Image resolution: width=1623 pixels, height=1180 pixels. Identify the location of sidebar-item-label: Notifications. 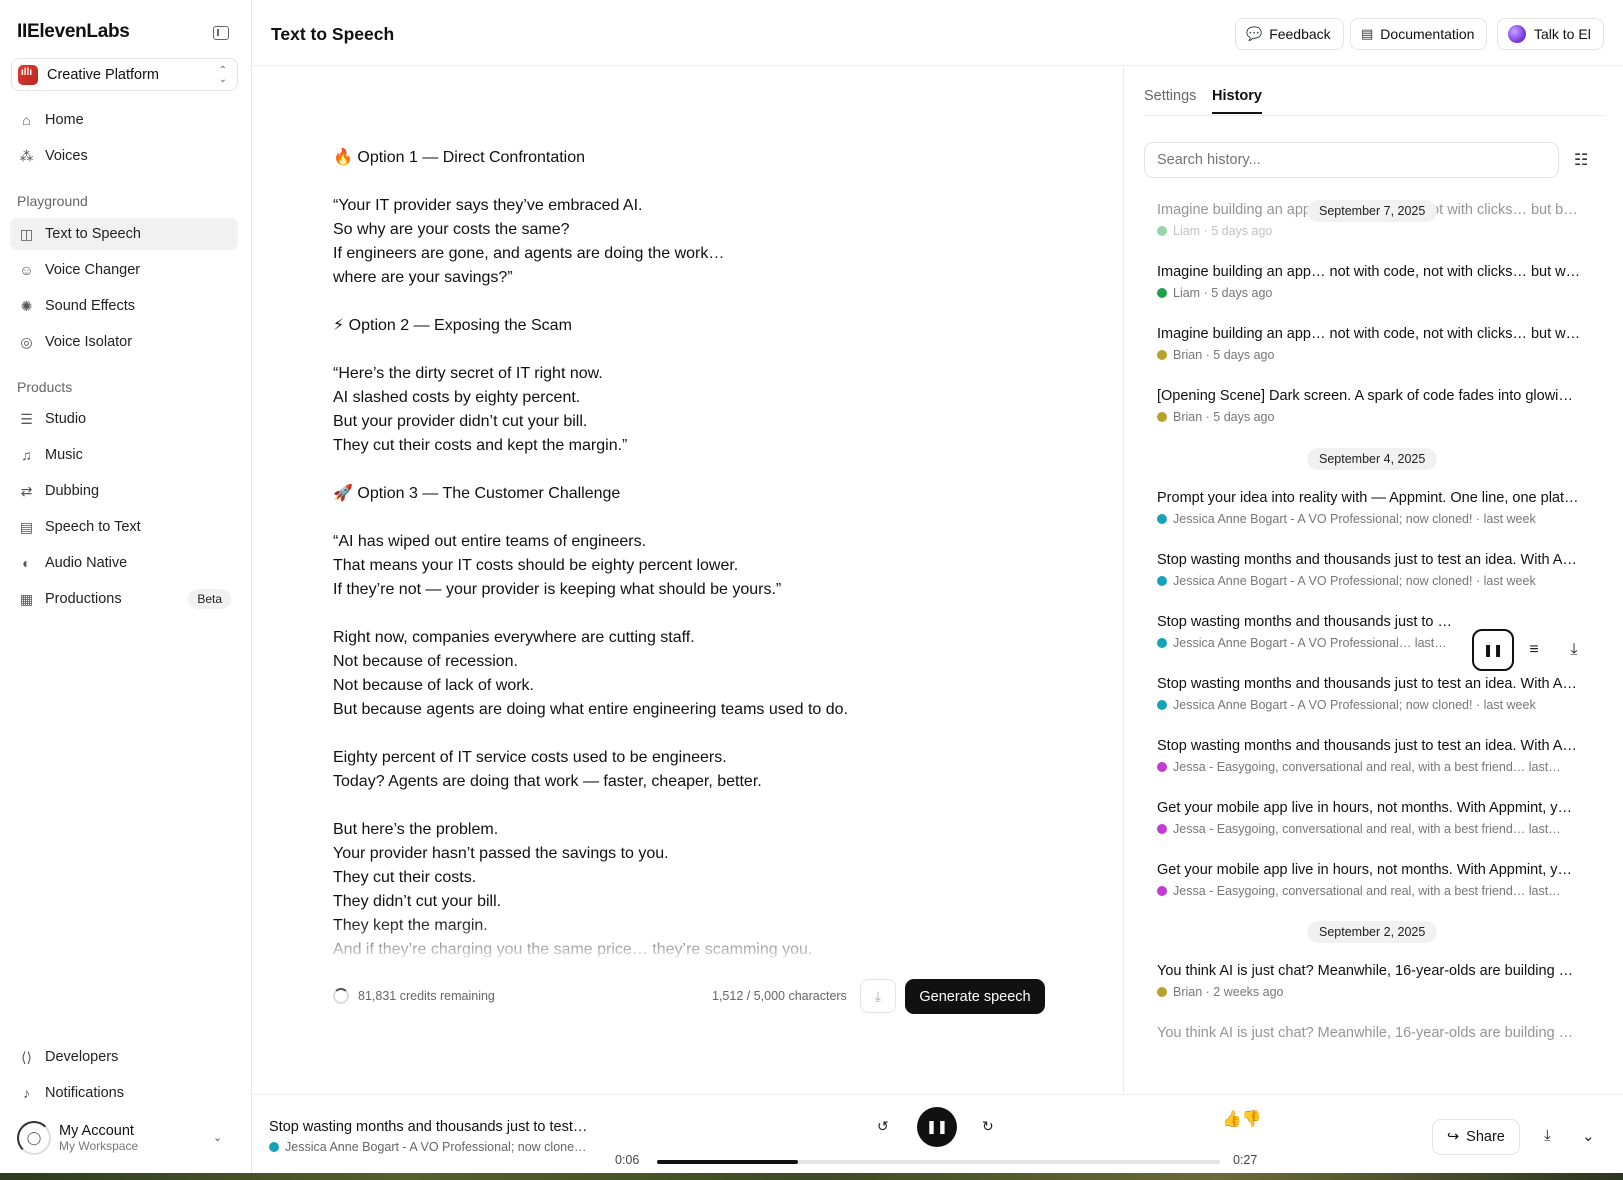
(84, 1093).